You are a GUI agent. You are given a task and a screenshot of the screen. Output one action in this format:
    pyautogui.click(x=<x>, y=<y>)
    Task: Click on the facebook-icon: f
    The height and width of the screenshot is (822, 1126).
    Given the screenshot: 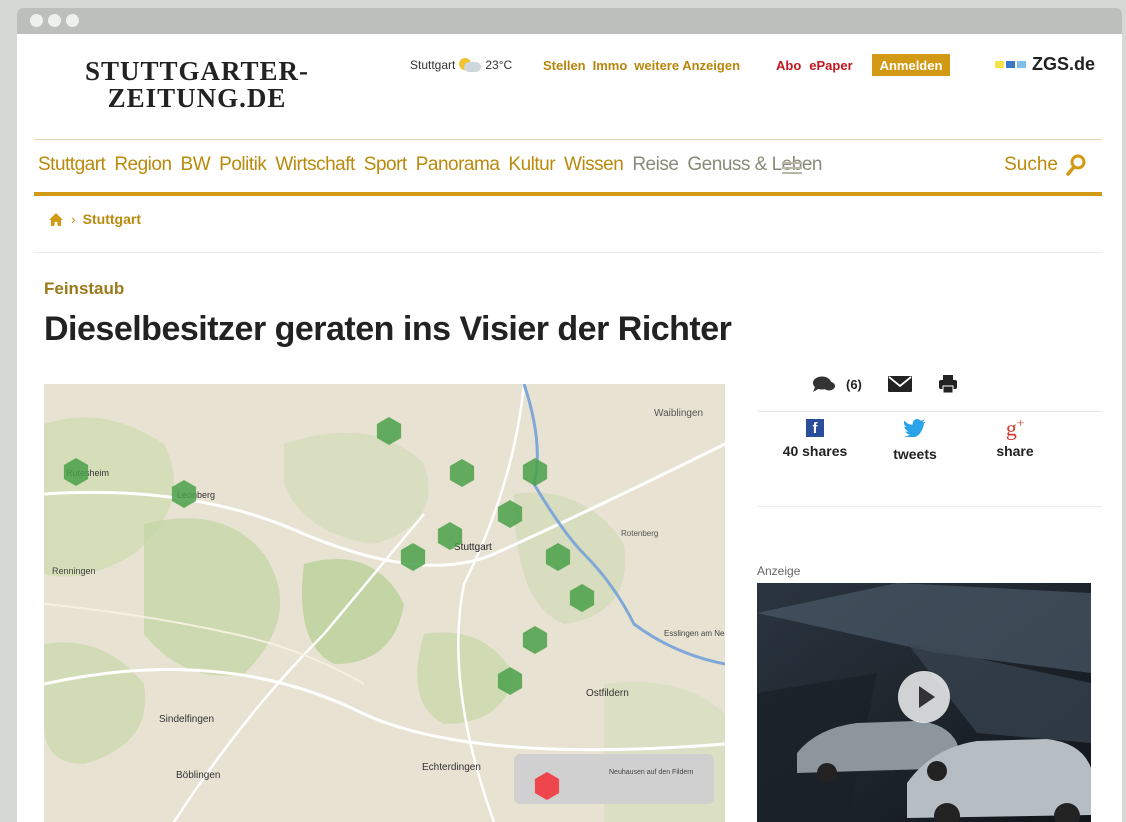 What is the action you would take?
    pyautogui.click(x=815, y=428)
    